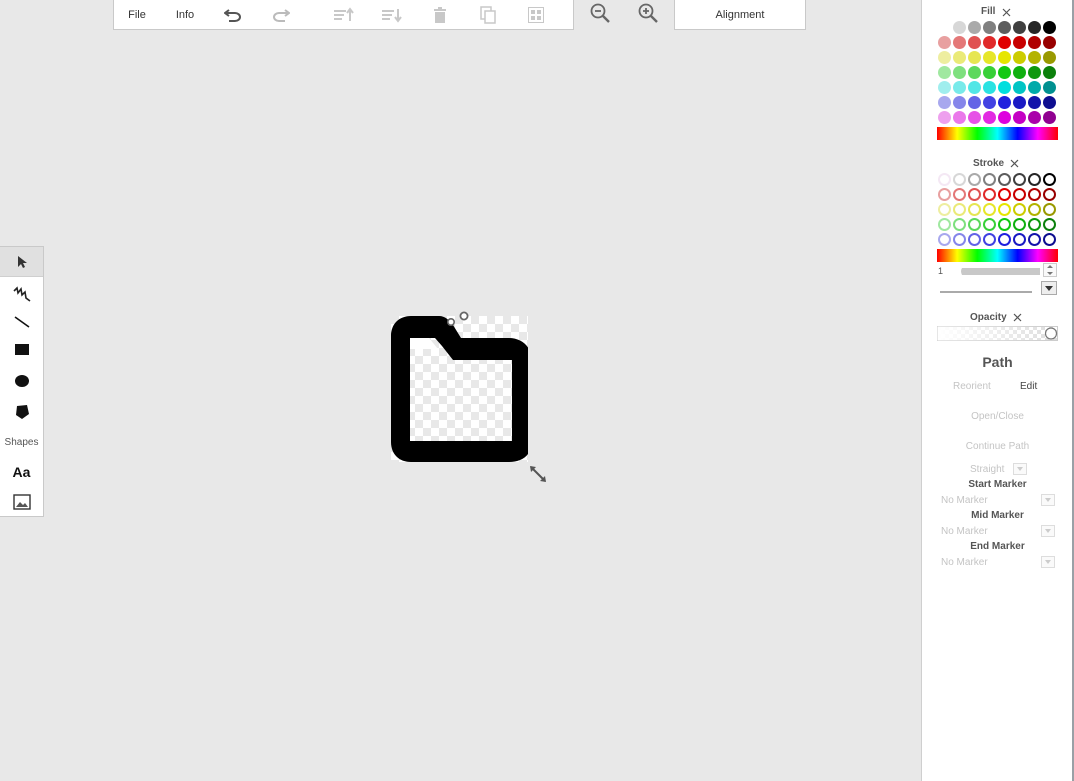 The image size is (1074, 781). I want to click on move-to-bottom-icon, so click(392, 15).